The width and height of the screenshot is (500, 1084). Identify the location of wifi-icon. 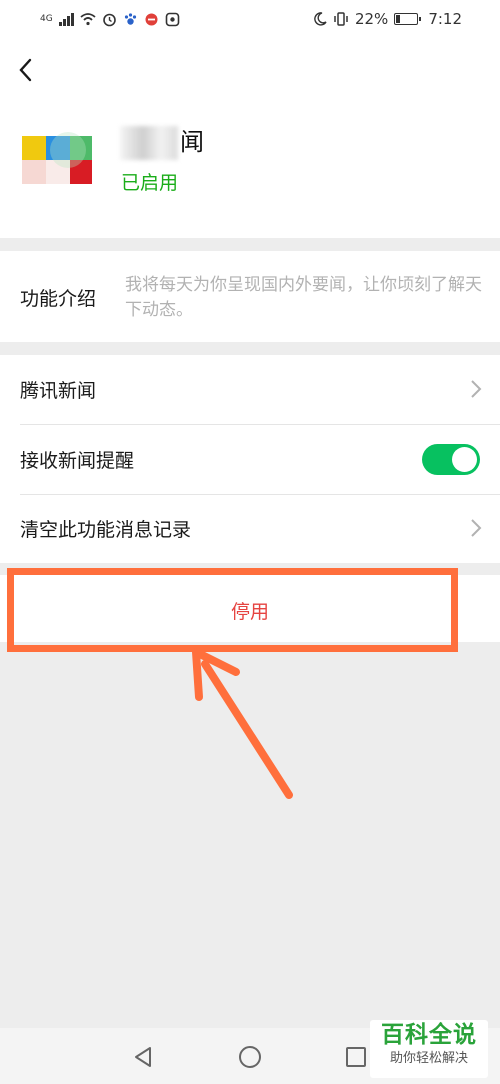
(88, 19).